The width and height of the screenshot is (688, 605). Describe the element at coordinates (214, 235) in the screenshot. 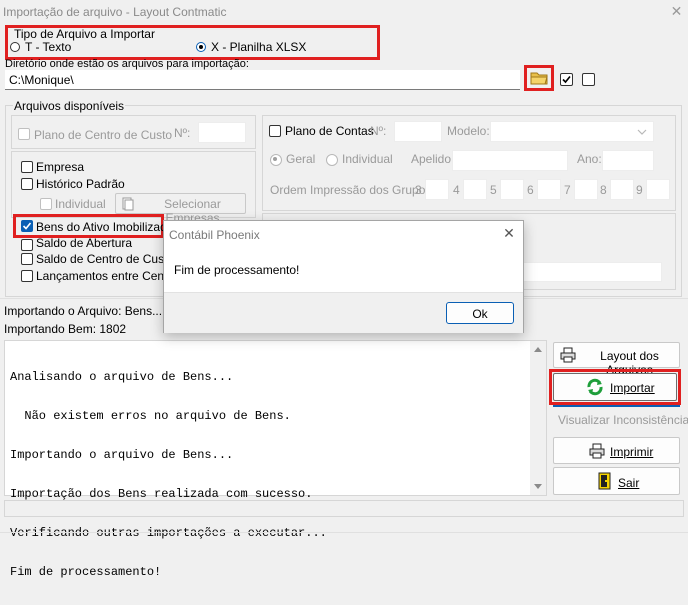

I see `dialog-title: Contábil Phoenix` at that location.